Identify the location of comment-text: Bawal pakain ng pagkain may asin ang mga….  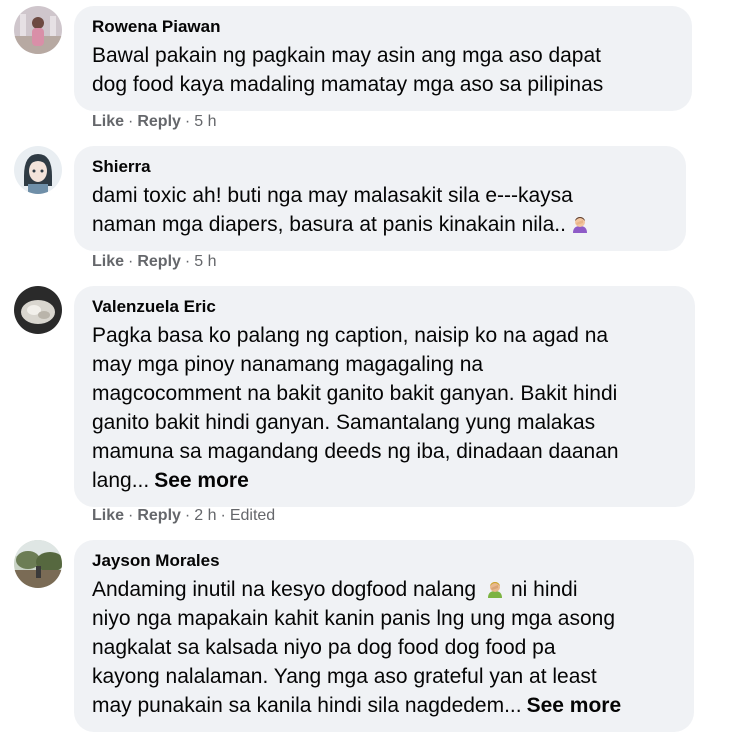
(382, 70).